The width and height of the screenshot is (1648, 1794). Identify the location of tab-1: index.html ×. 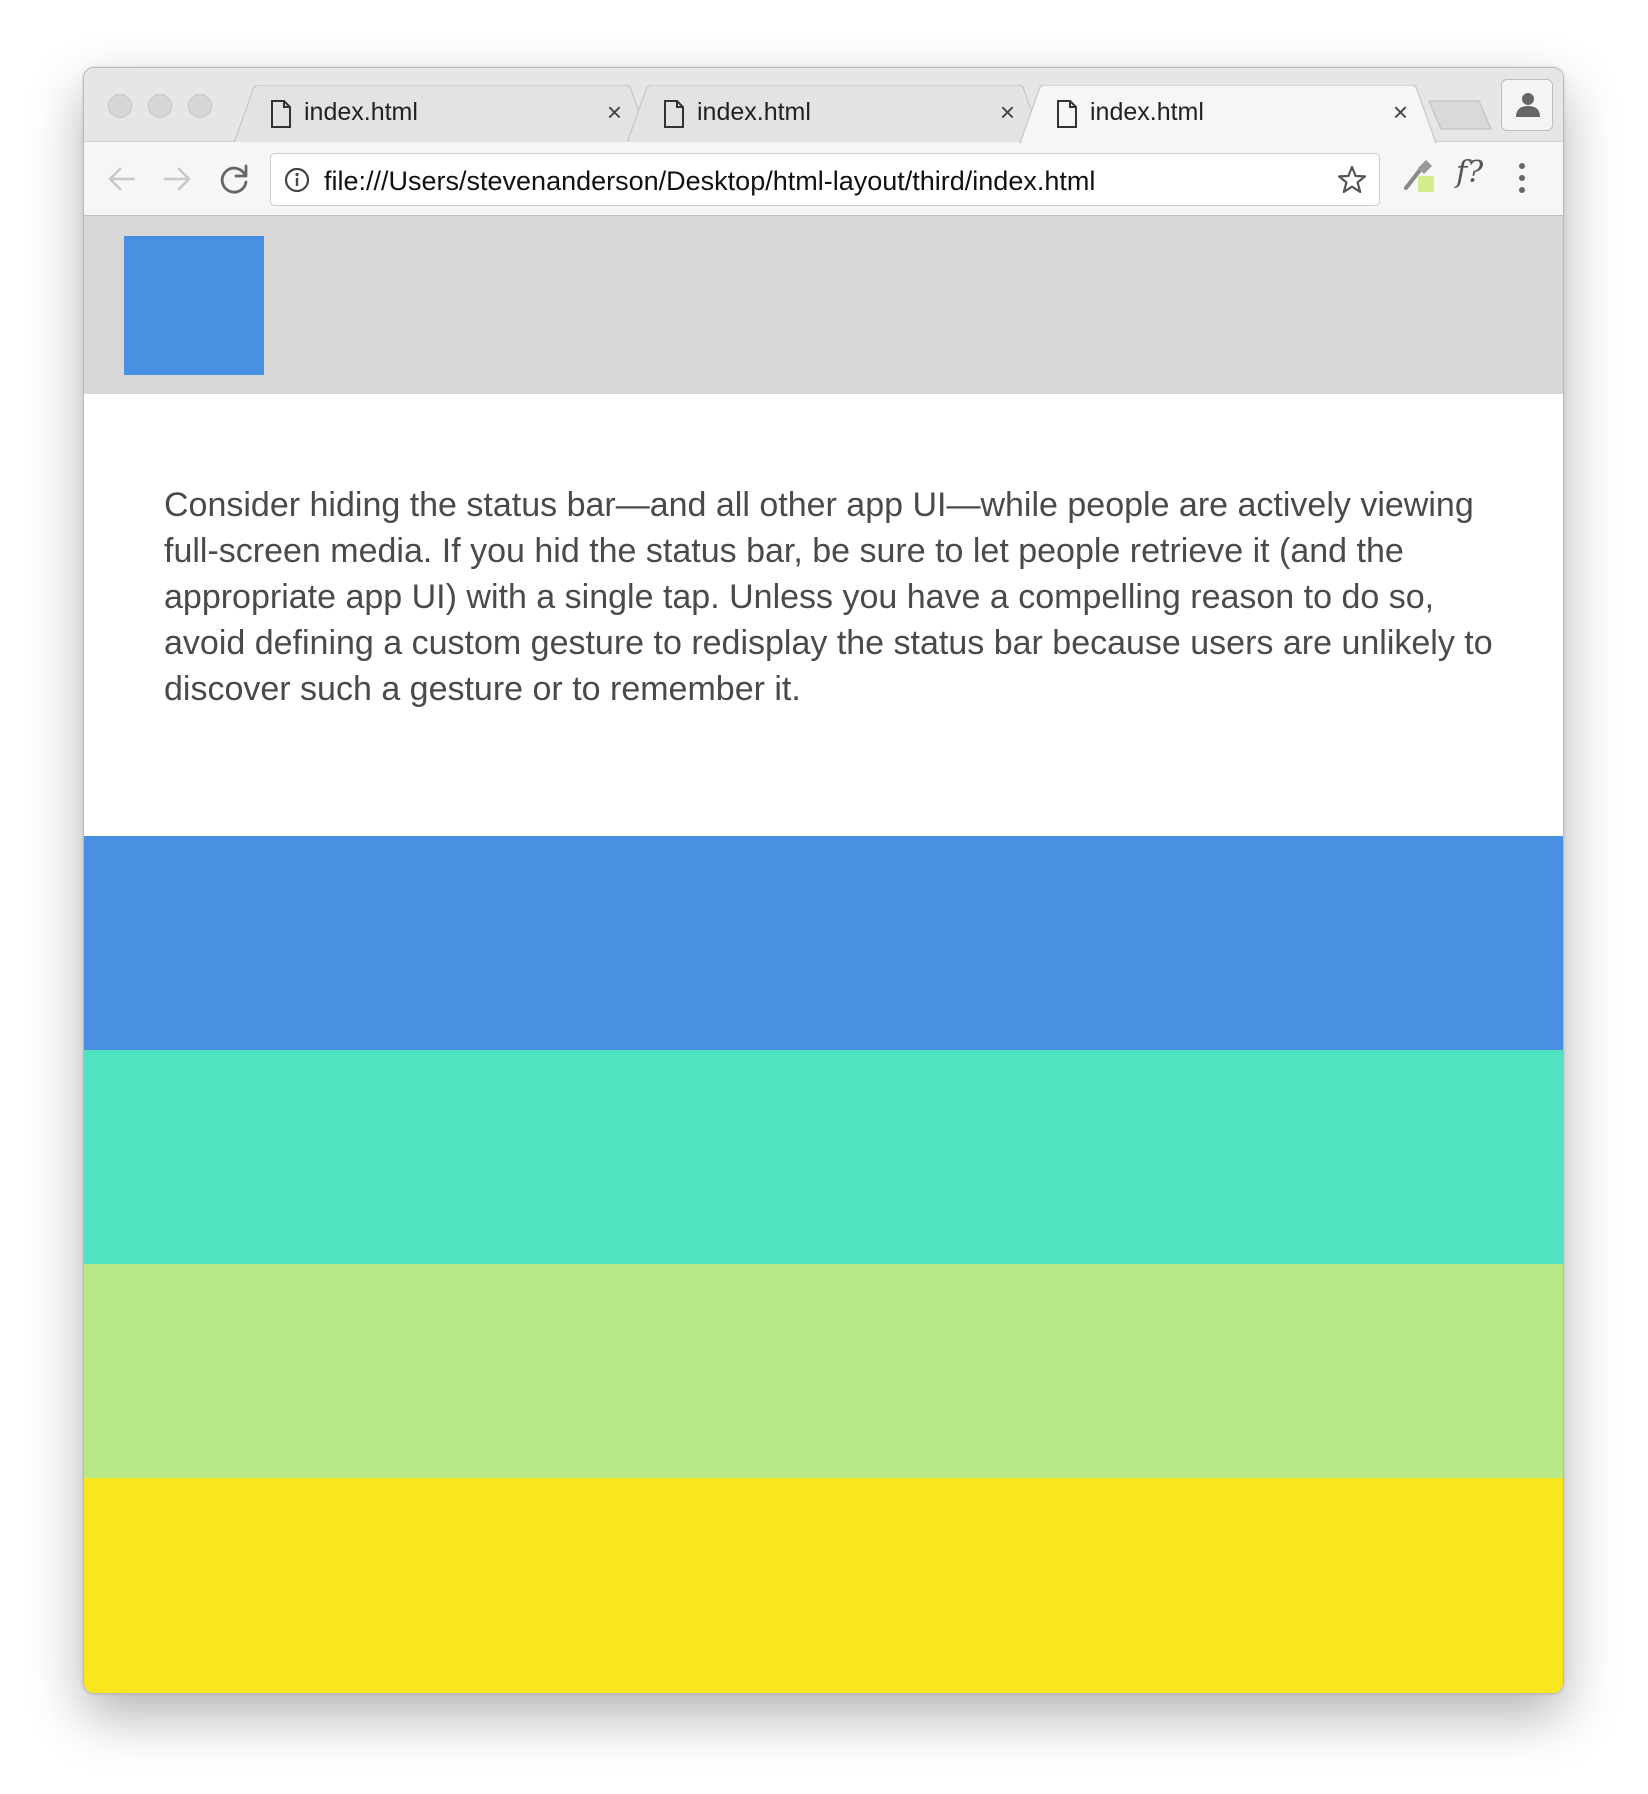
(442, 114).